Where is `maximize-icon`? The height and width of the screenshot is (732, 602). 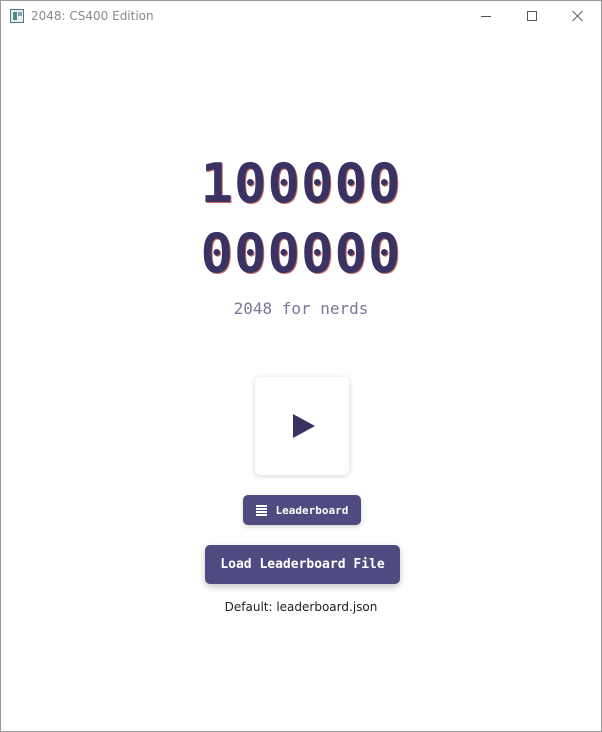
maximize-icon is located at coordinates (532, 16).